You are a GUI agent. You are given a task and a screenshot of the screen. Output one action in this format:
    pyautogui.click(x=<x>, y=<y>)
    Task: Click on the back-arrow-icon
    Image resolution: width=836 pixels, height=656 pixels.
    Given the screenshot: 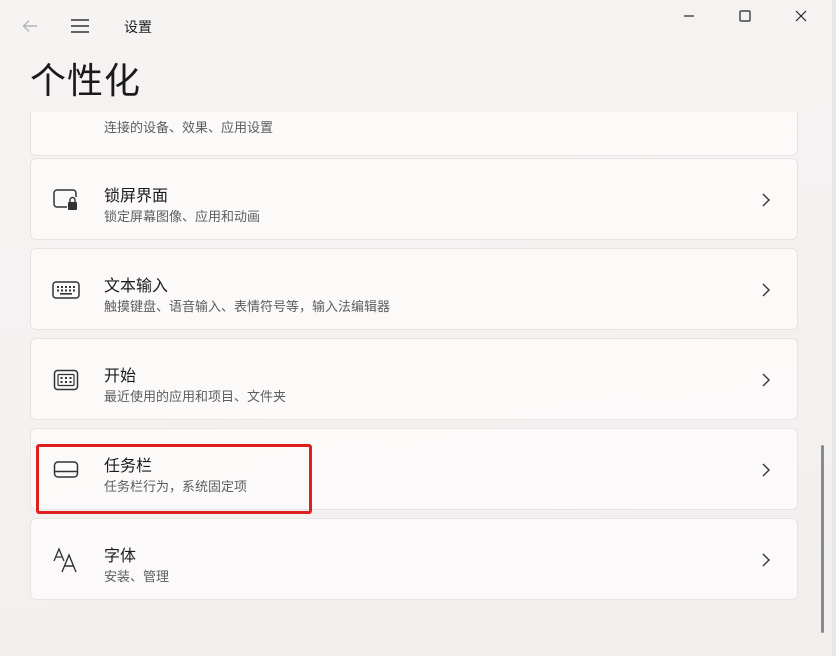 What is the action you would take?
    pyautogui.click(x=29, y=26)
    